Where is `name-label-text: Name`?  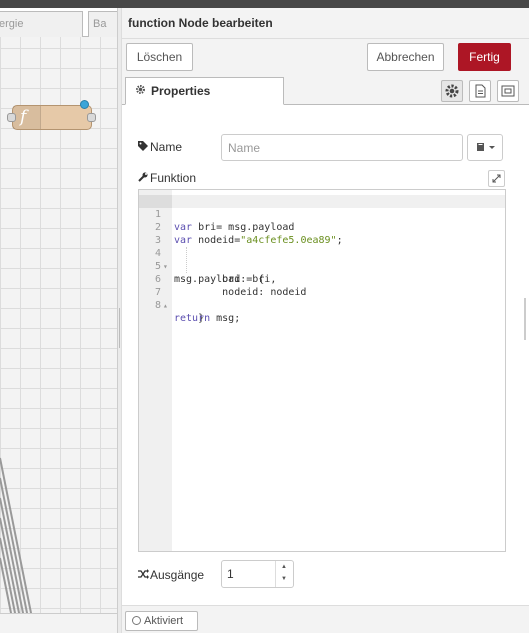 name-label-text: Name is located at coordinates (166, 147).